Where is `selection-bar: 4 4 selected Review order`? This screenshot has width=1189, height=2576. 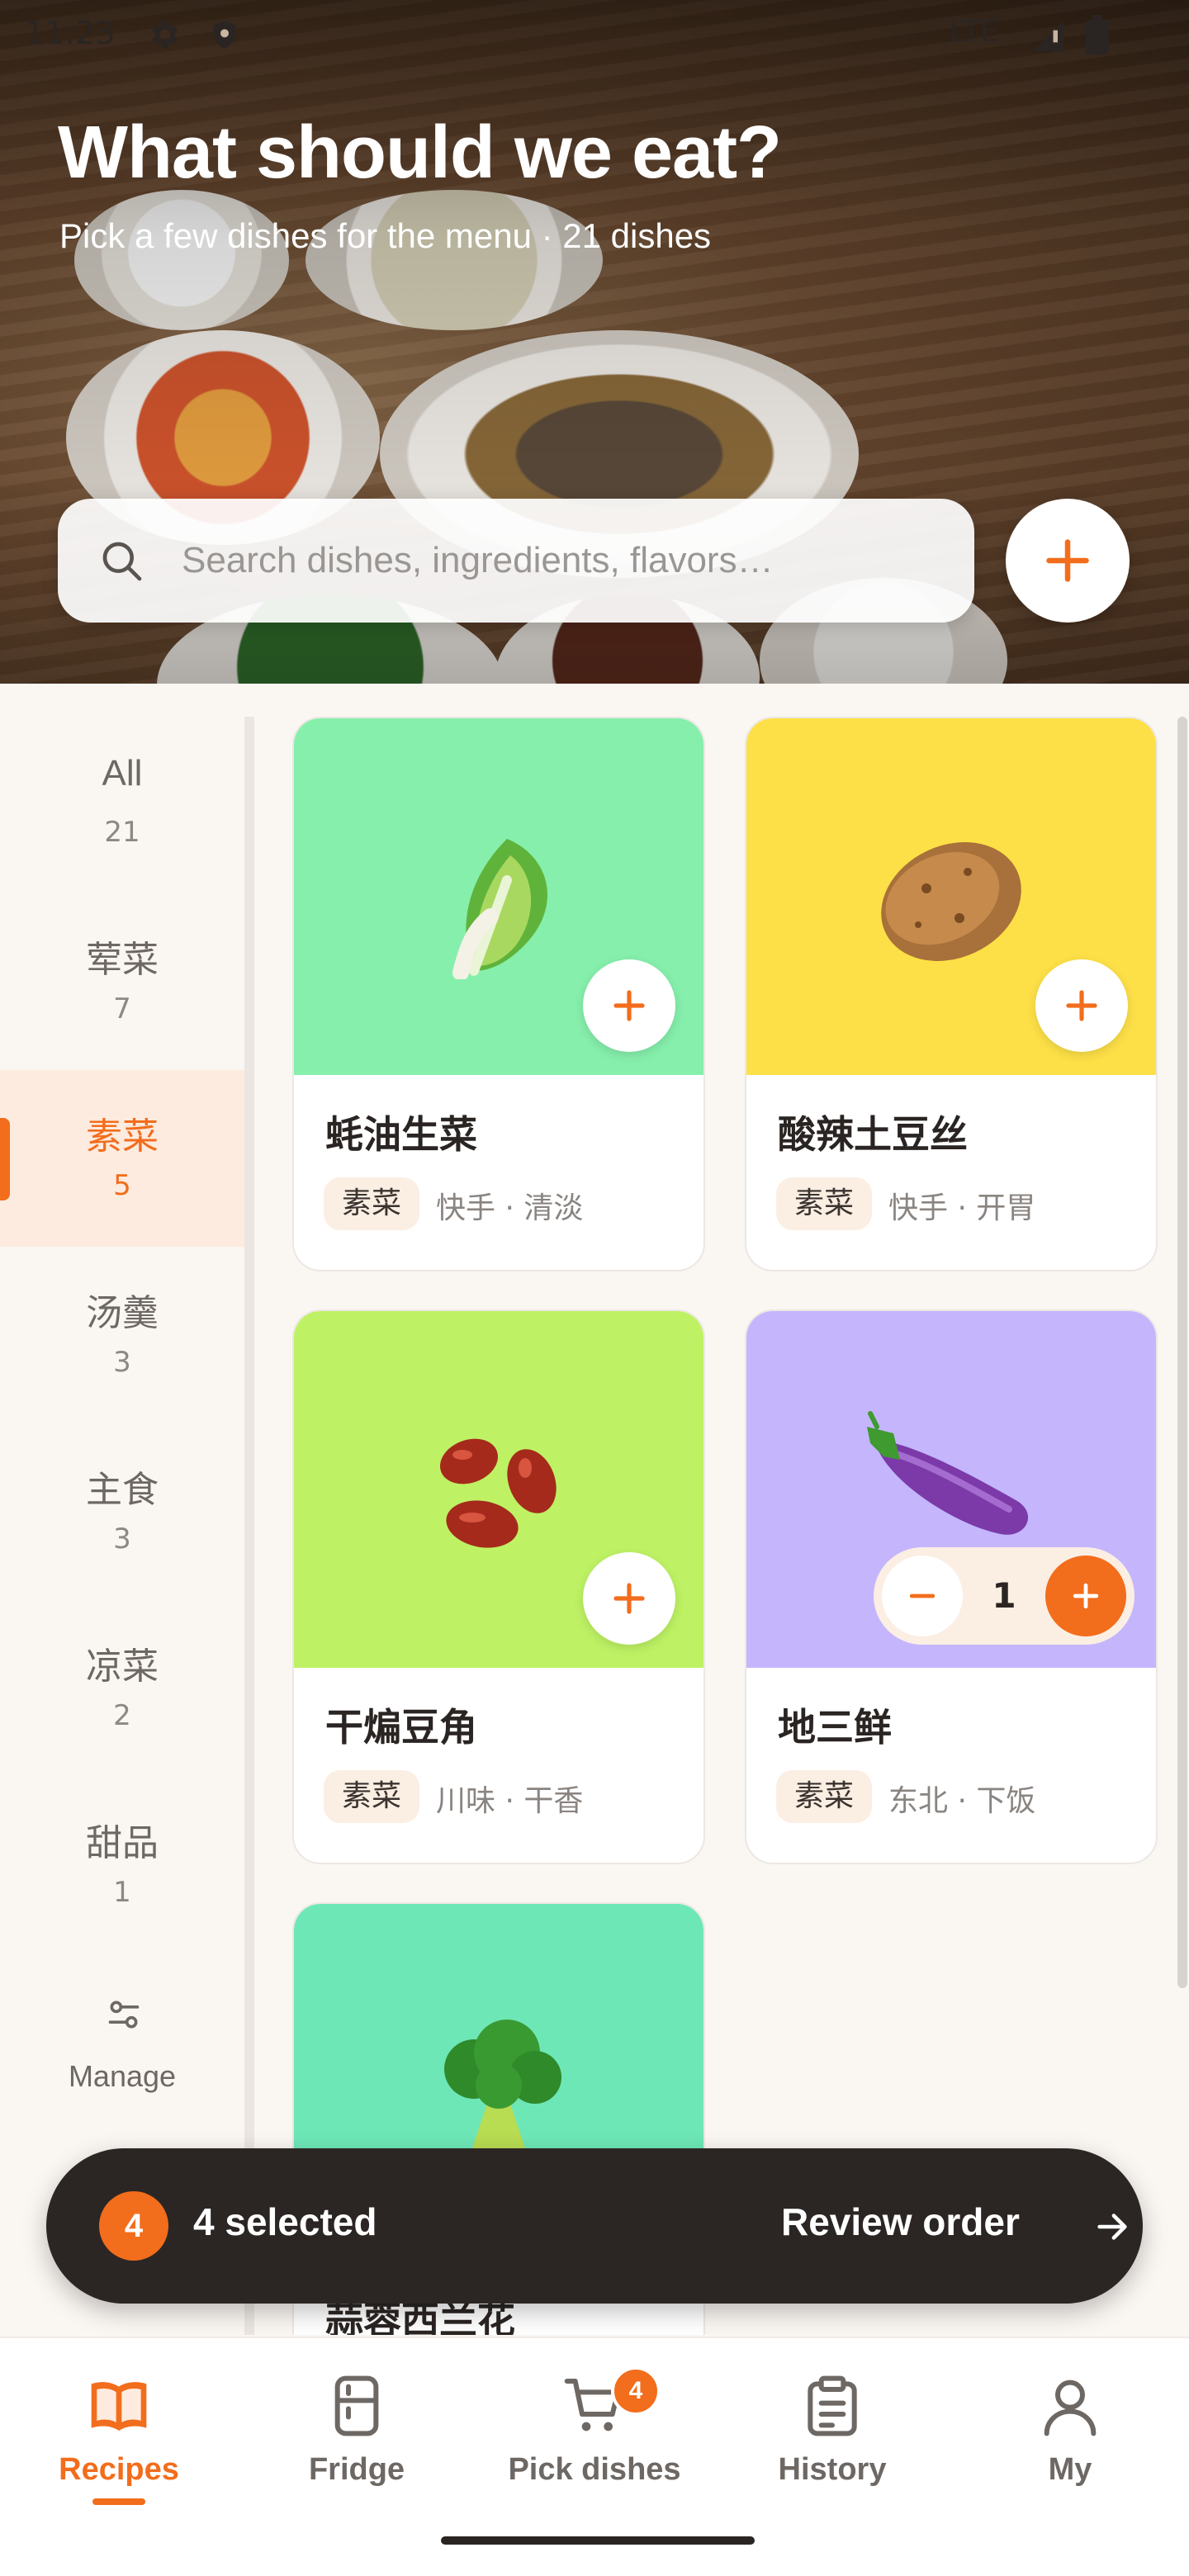
selection-bar: 4 4 selected Review order is located at coordinates (594, 2226).